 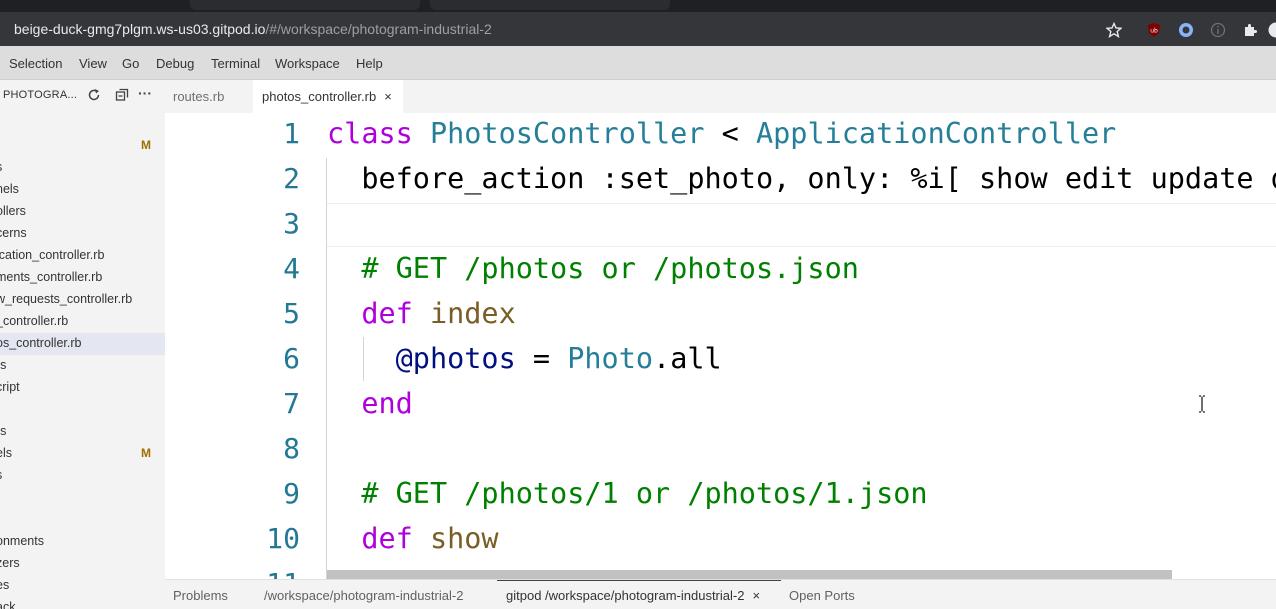 What do you see at coordinates (1154, 30) in the screenshot?
I see `ublock-extension-icon: ub` at bounding box center [1154, 30].